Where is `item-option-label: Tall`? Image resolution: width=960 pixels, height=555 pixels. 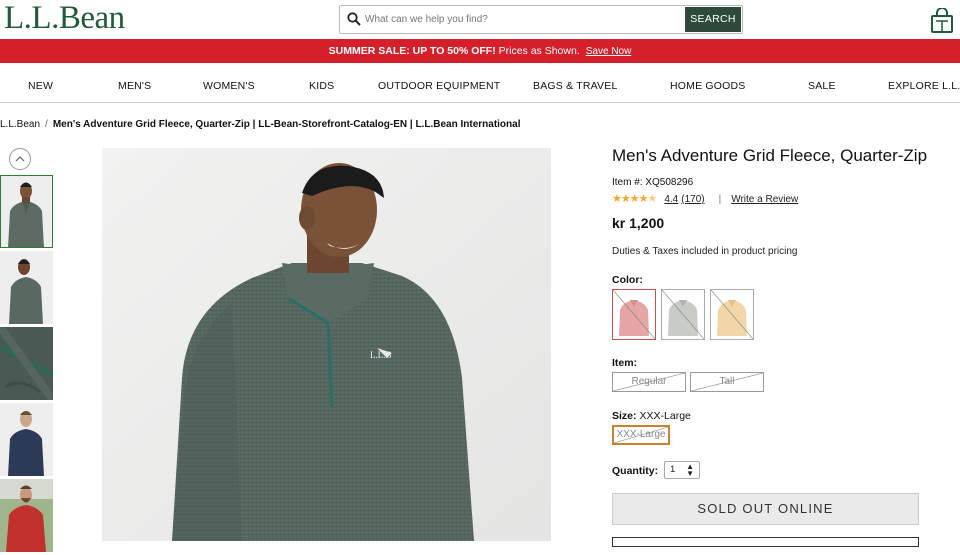
item-option-label: Tall is located at coordinates (727, 381).